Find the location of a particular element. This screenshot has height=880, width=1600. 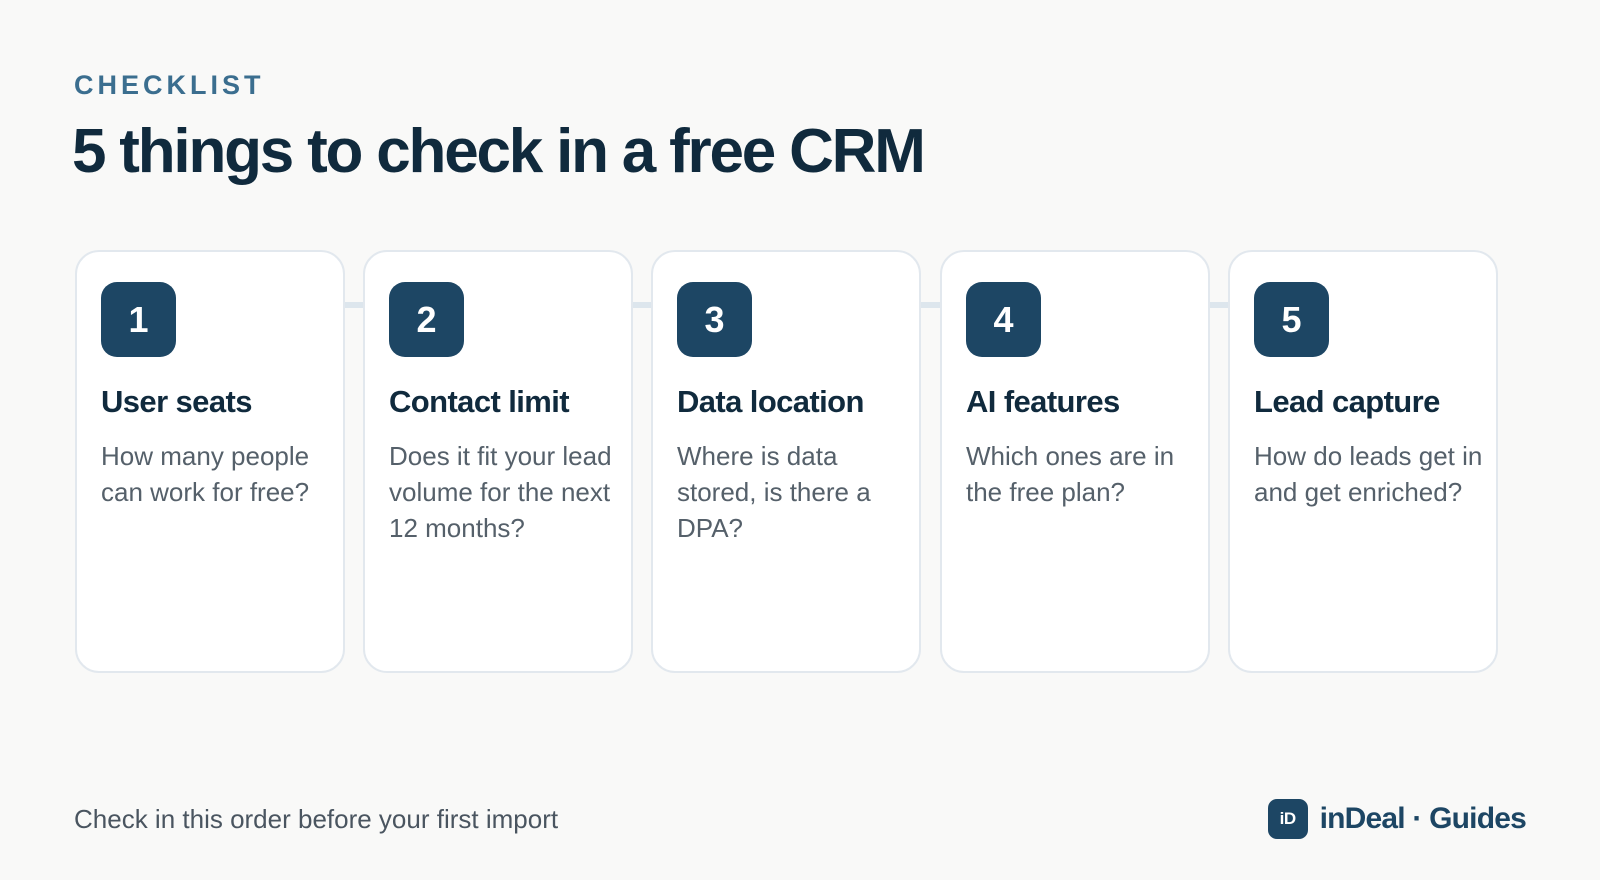

brand-name: inDeal · Guides is located at coordinates (1423, 818).